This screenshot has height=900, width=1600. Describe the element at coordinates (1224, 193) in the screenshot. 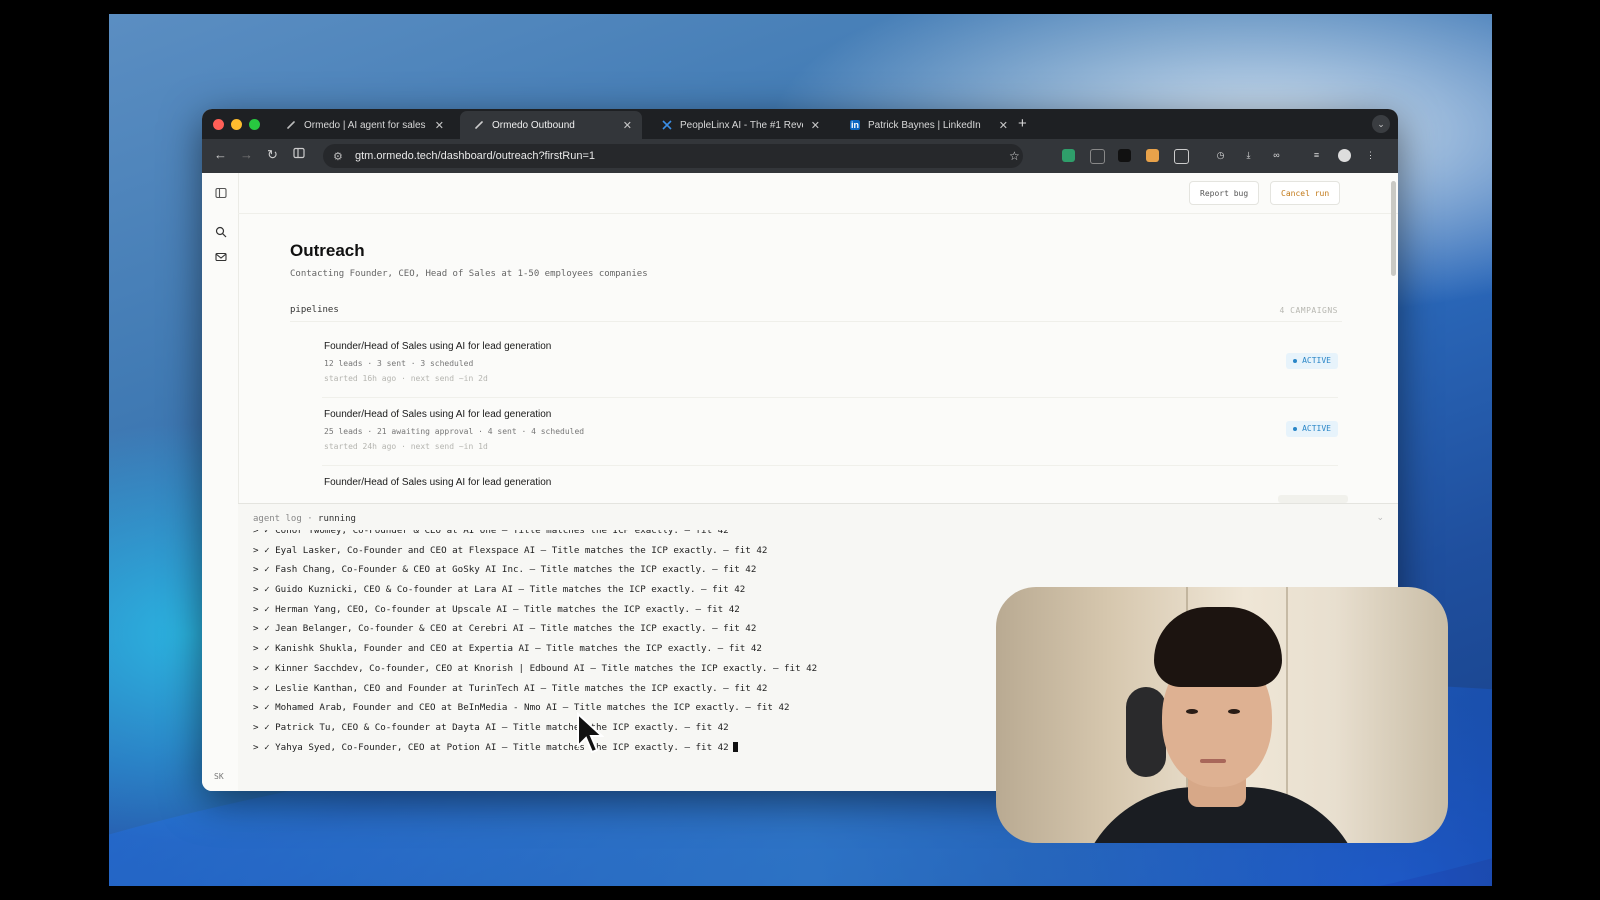

I see `report-bug-button: Report bug` at that location.